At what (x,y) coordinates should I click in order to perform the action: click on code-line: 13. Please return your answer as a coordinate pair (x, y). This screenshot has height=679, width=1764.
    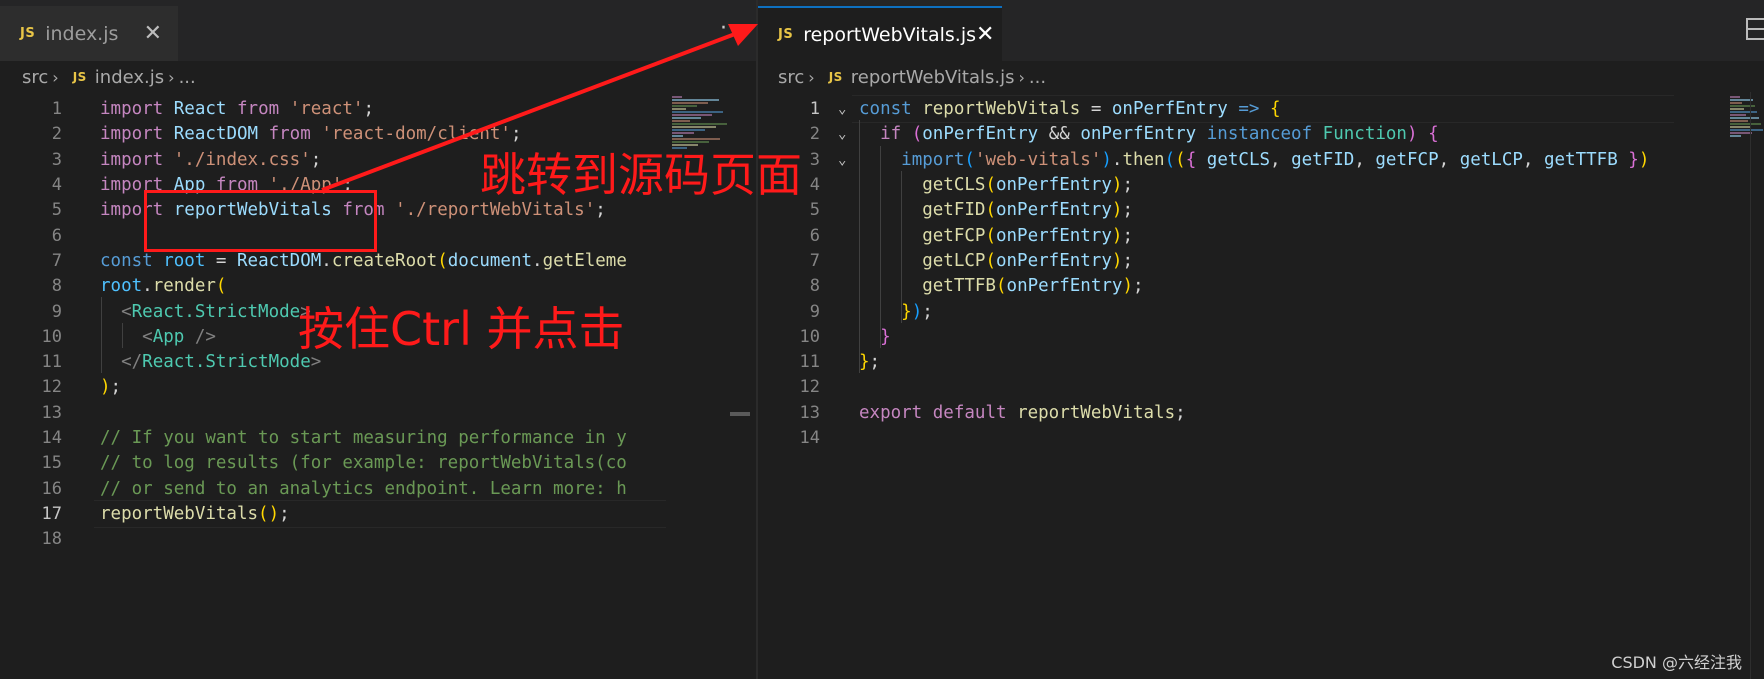
    Looking at the image, I should click on (378, 413).